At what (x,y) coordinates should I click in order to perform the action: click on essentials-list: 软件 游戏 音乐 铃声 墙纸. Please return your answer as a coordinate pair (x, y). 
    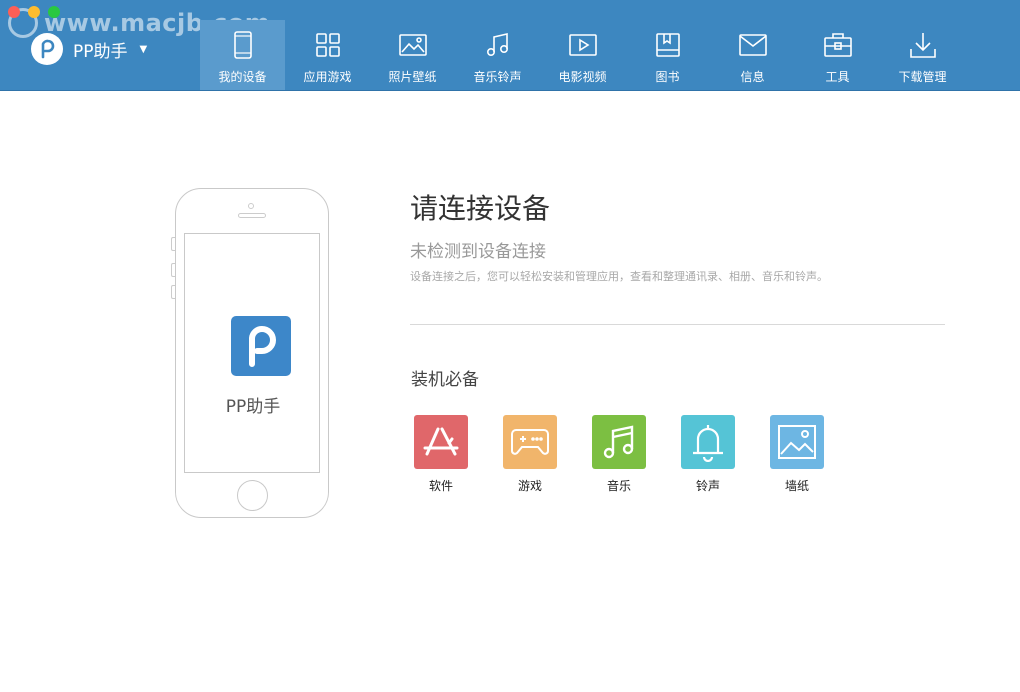
    Looking at the image, I should click on (619, 454).